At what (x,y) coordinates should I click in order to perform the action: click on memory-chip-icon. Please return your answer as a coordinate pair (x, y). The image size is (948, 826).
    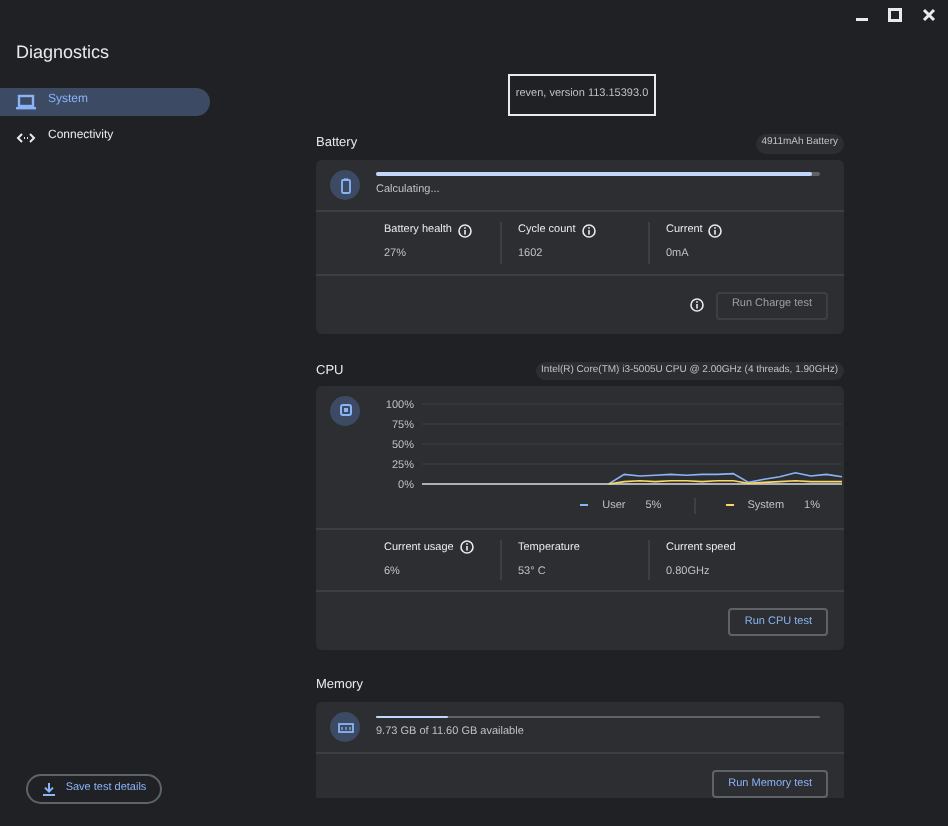
    Looking at the image, I should click on (345, 727).